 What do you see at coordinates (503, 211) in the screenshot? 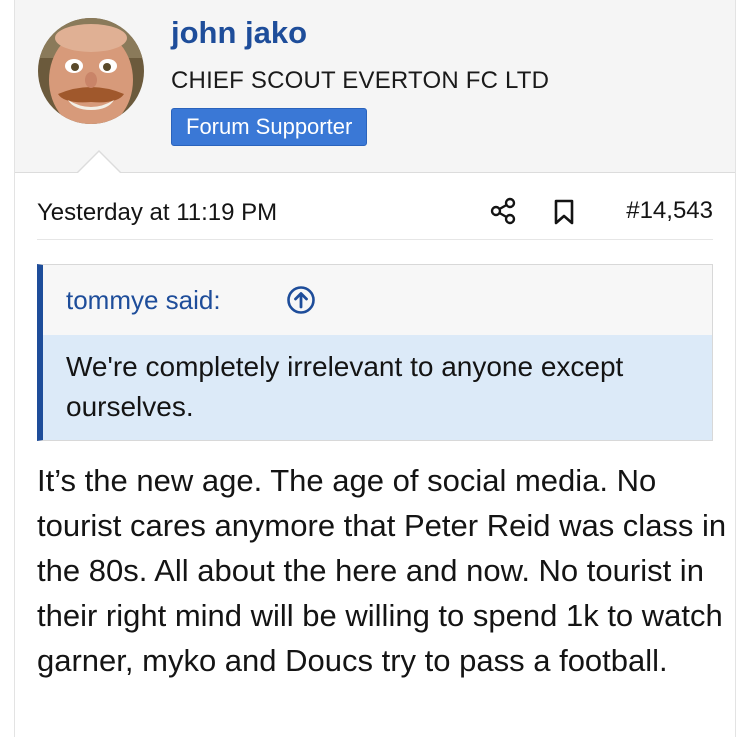
I see `share-icon` at bounding box center [503, 211].